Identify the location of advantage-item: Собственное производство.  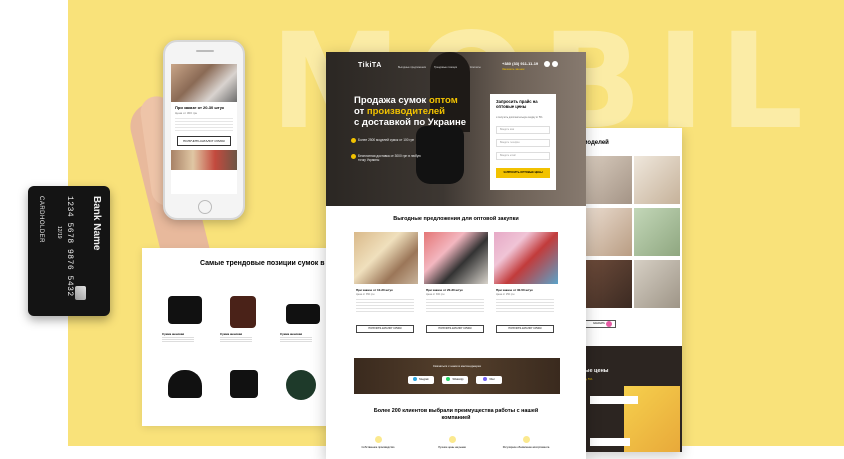
(378, 442).